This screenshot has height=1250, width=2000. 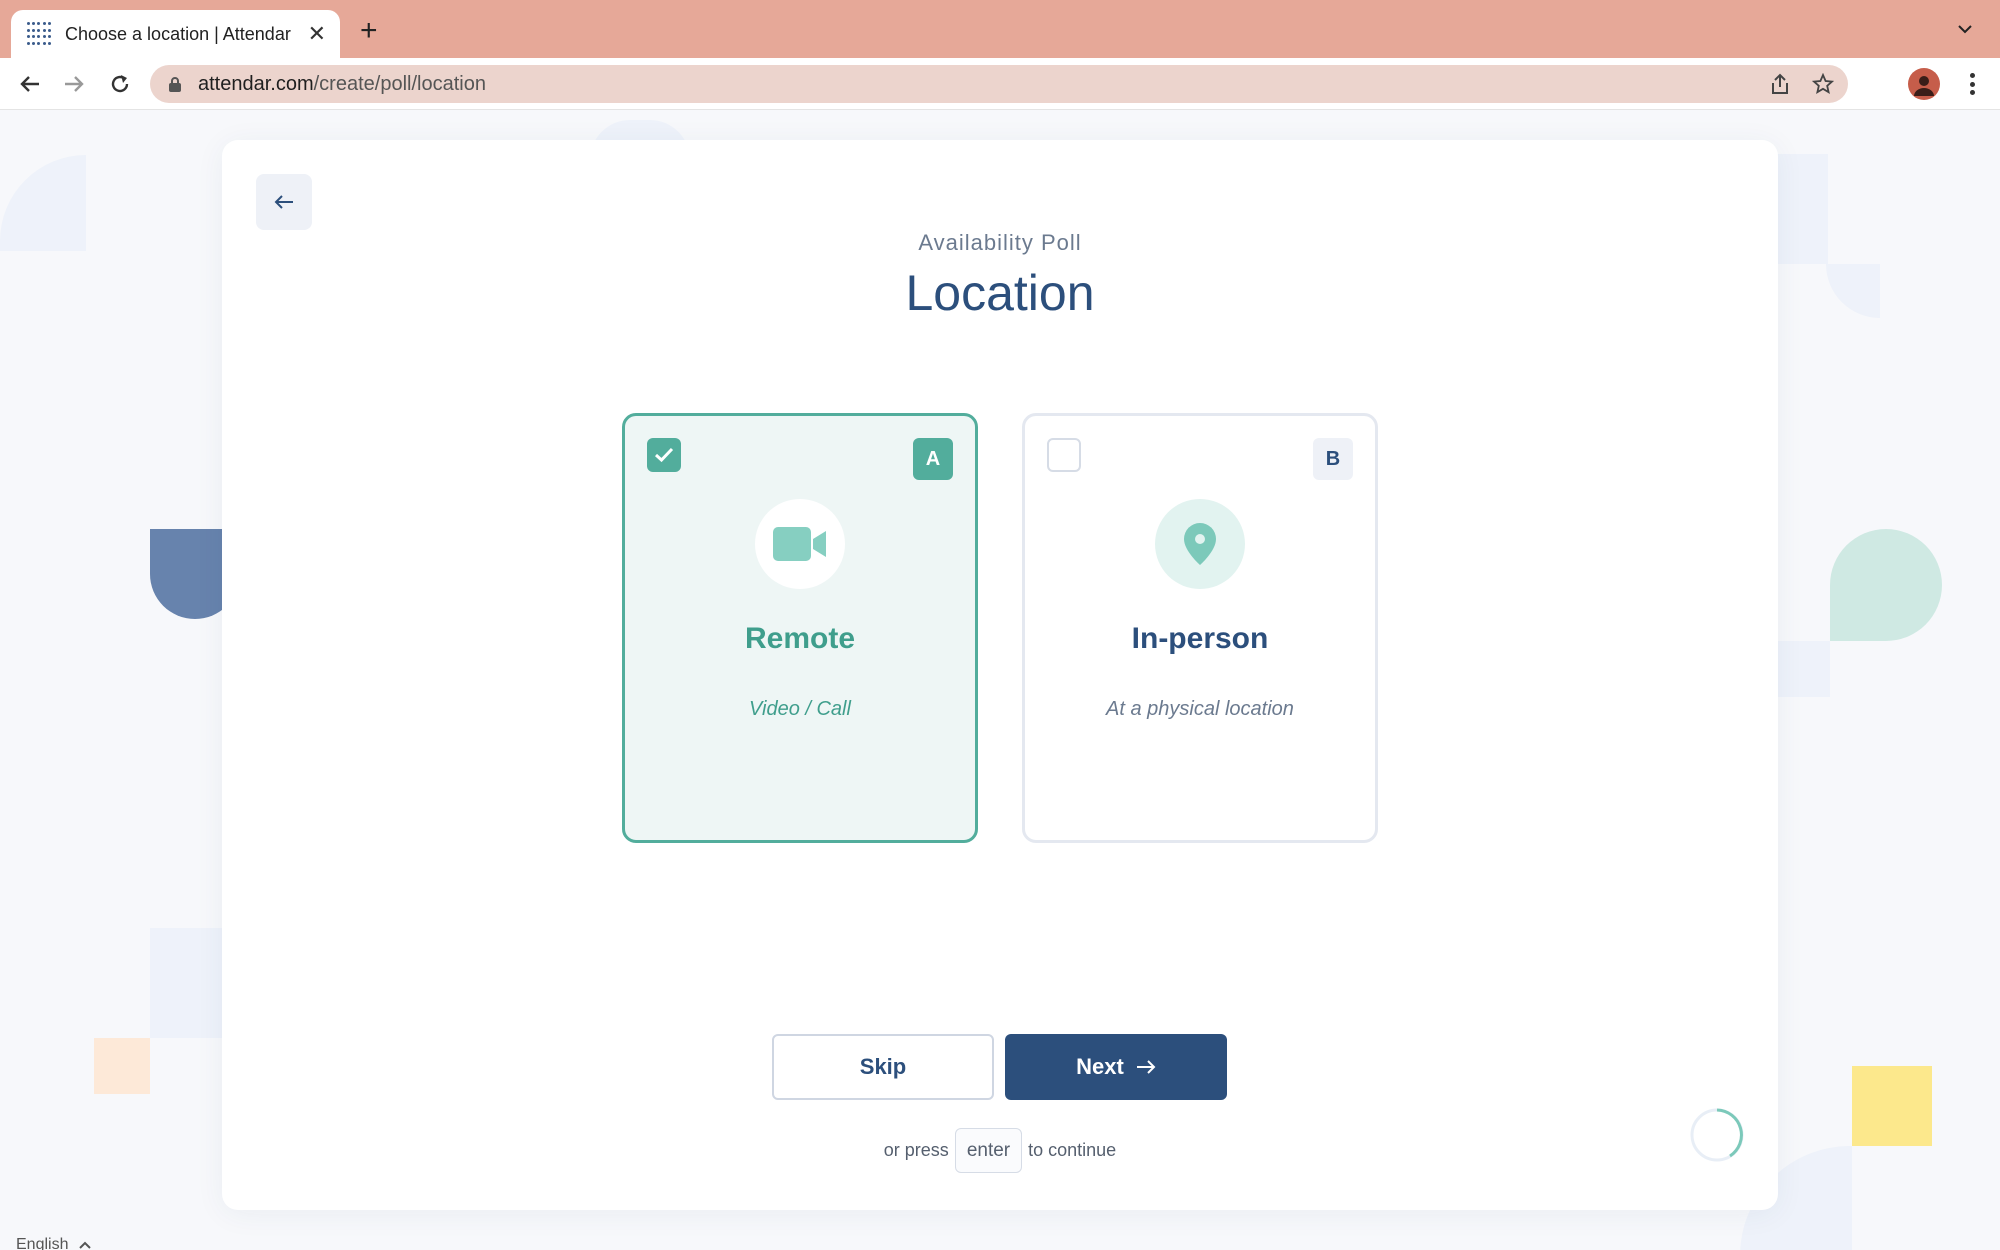 I want to click on option-in-person-title: In-person, so click(x=1200, y=638).